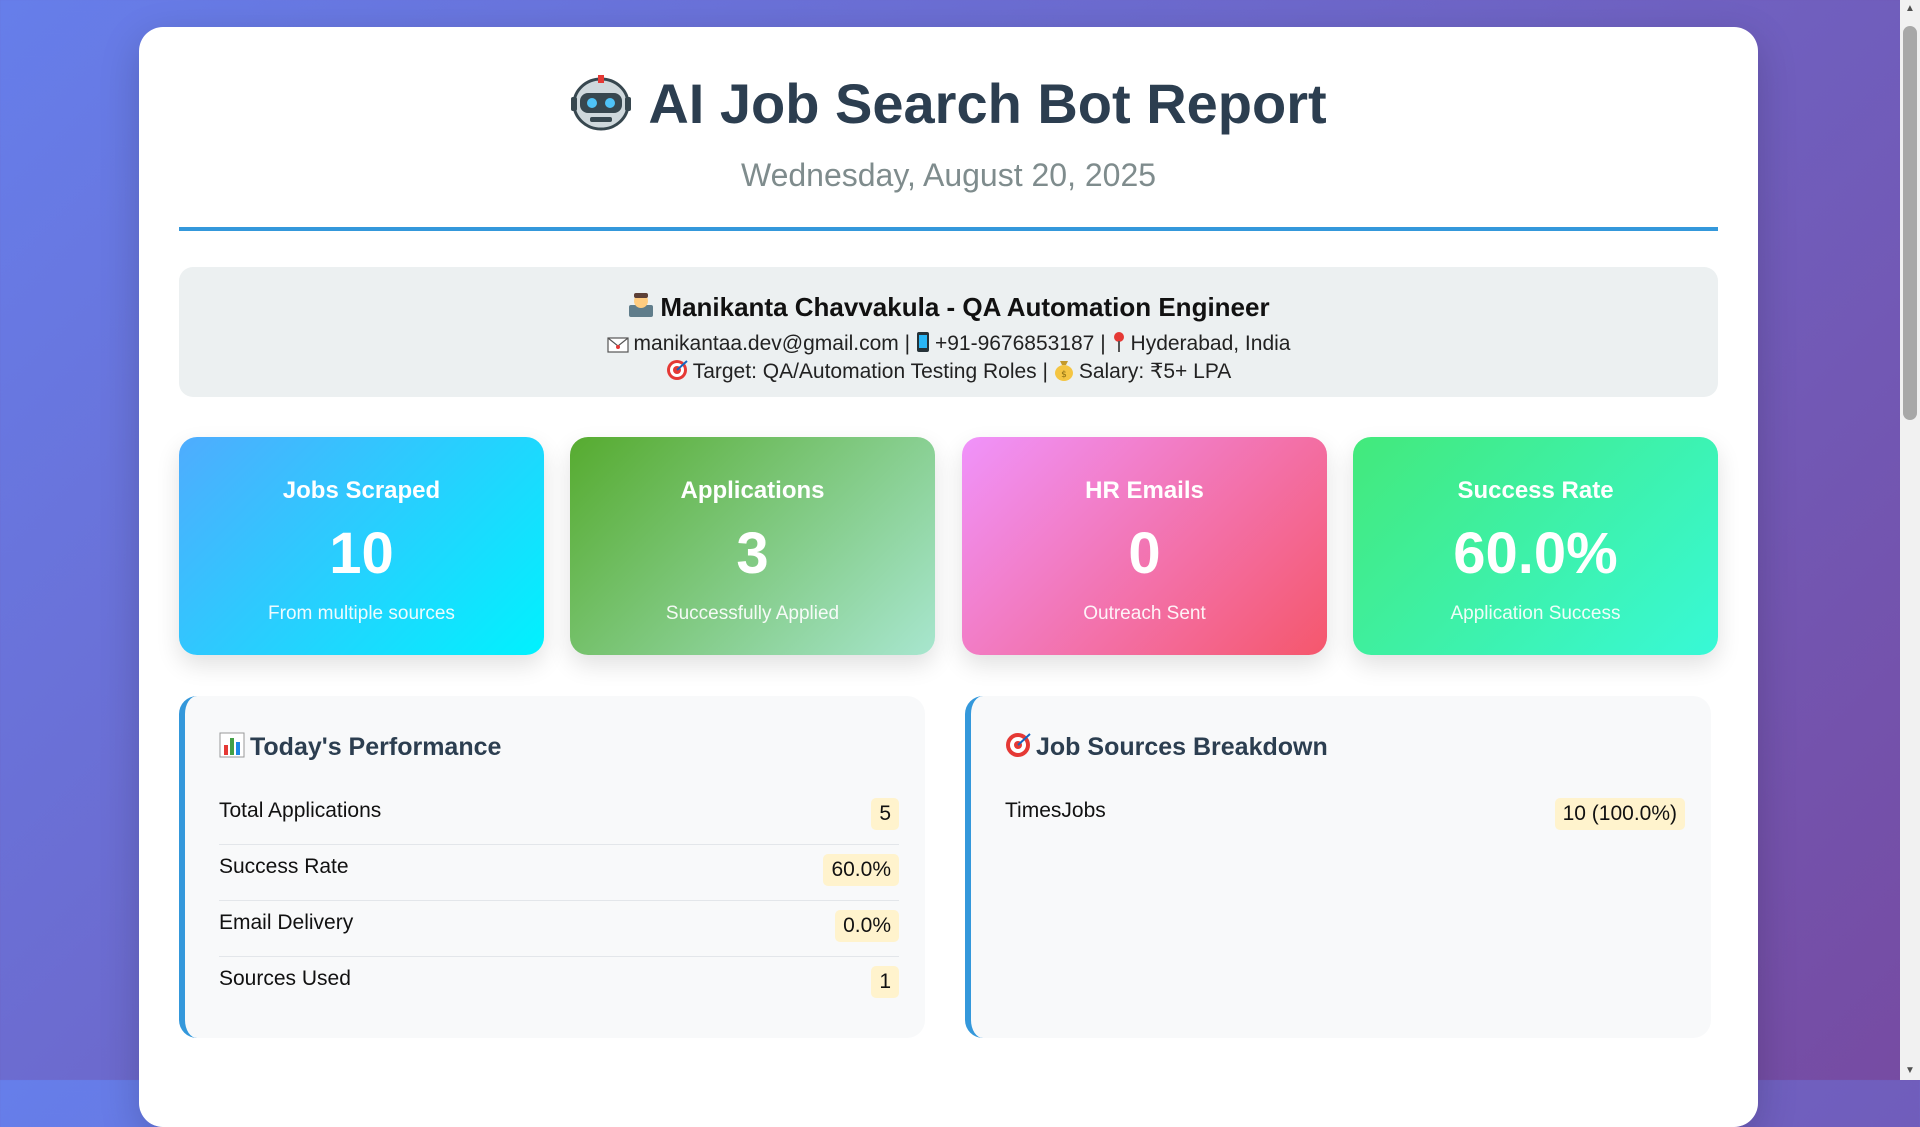 The image size is (1920, 1127). What do you see at coordinates (867, 926) in the screenshot?
I see `metric-value: 0.0%` at bounding box center [867, 926].